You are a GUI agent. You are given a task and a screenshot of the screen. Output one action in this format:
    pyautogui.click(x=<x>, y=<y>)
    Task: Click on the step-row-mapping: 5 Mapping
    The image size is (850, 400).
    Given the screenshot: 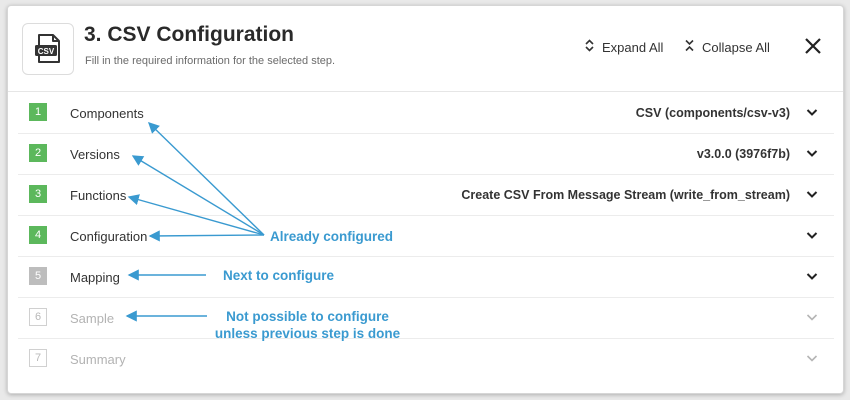 What is the action you would take?
    pyautogui.click(x=426, y=277)
    